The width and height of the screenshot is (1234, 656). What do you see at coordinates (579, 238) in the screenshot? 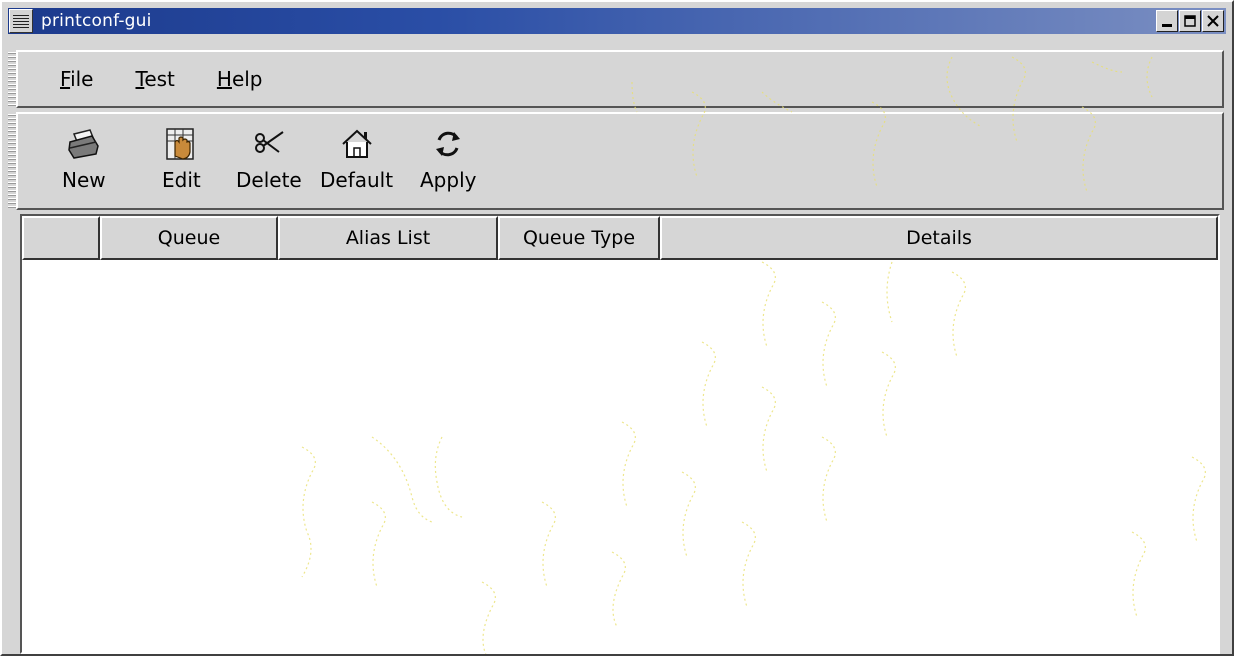
I see `column-header-queue-type: Queue Type` at bounding box center [579, 238].